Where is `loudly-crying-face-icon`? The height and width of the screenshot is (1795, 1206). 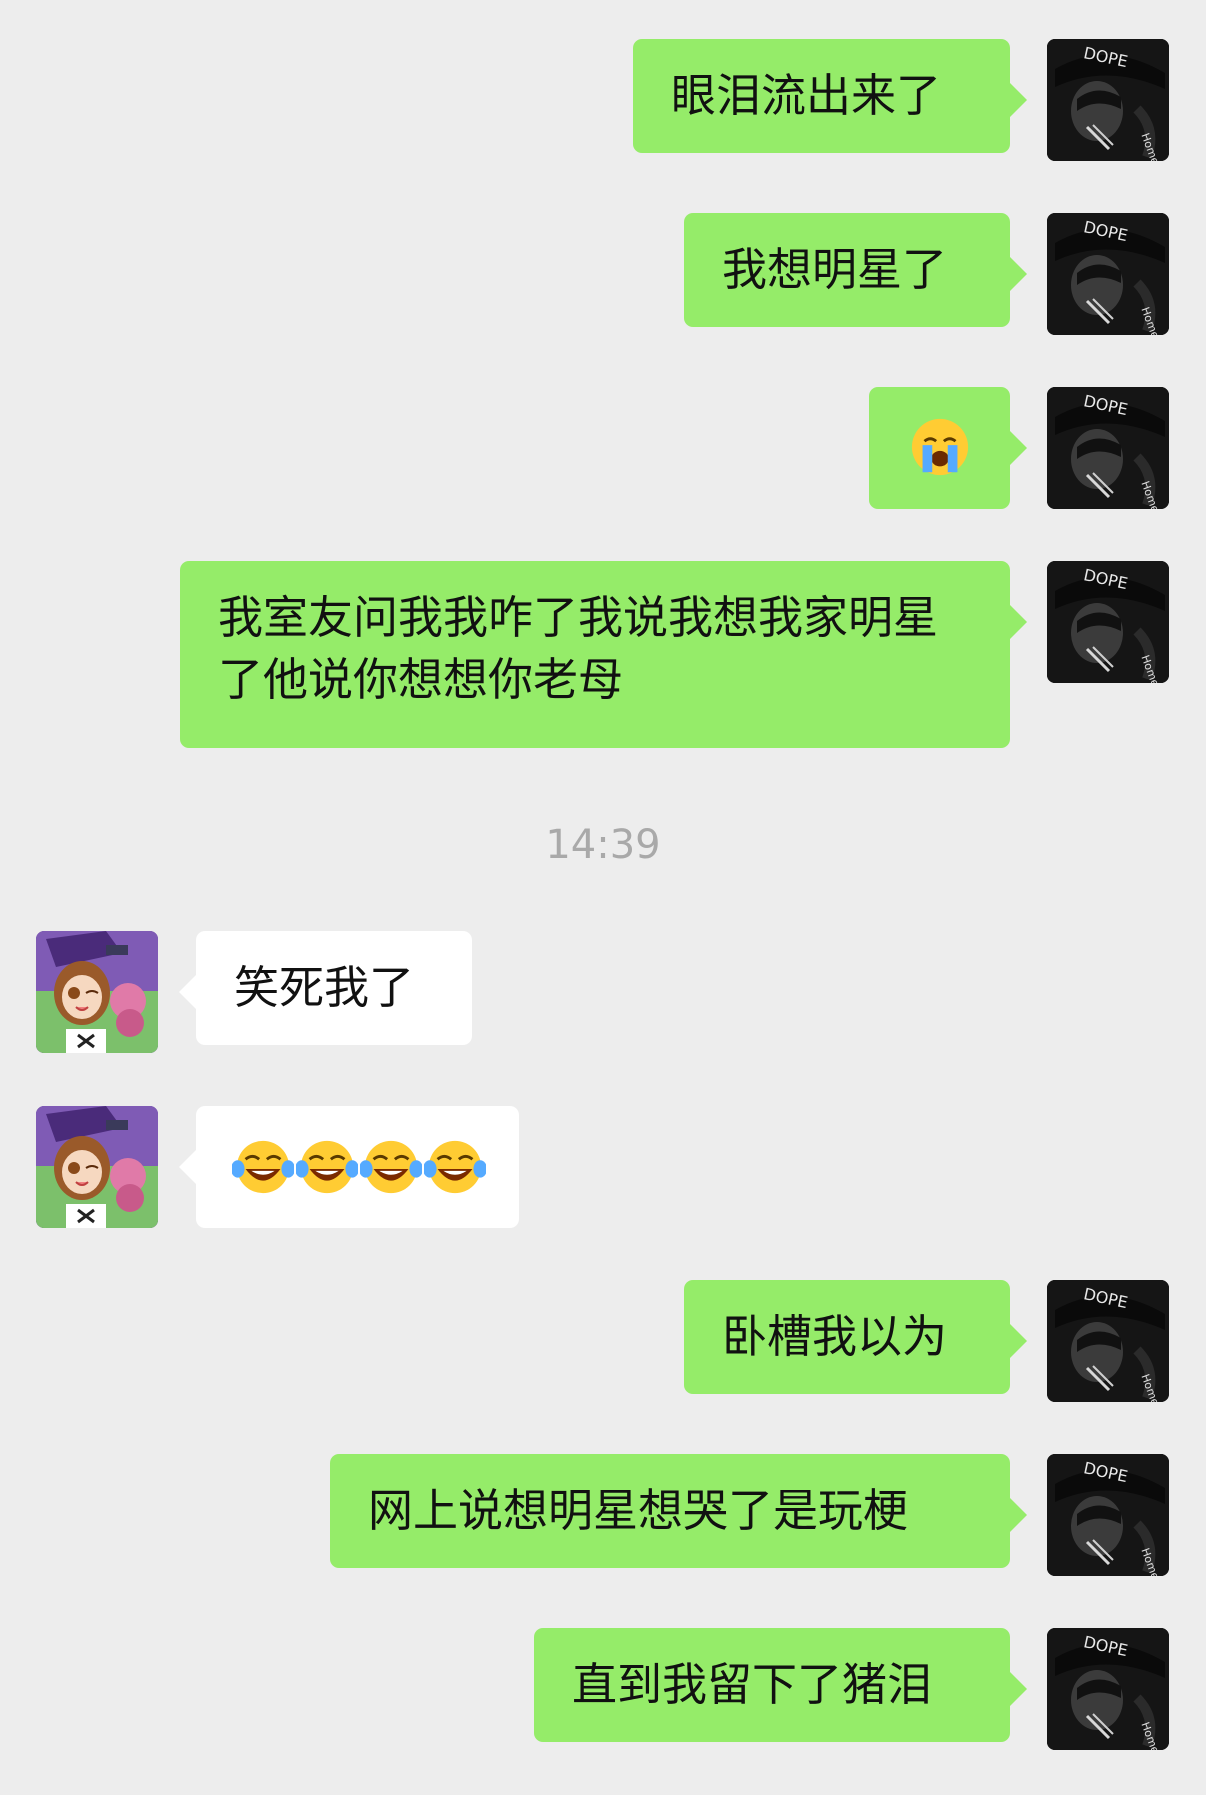 loudly-crying-face-icon is located at coordinates (940, 447).